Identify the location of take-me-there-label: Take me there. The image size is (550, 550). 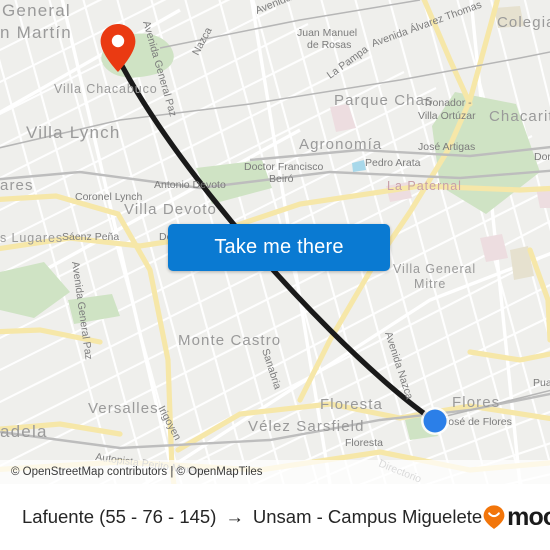
(279, 247).